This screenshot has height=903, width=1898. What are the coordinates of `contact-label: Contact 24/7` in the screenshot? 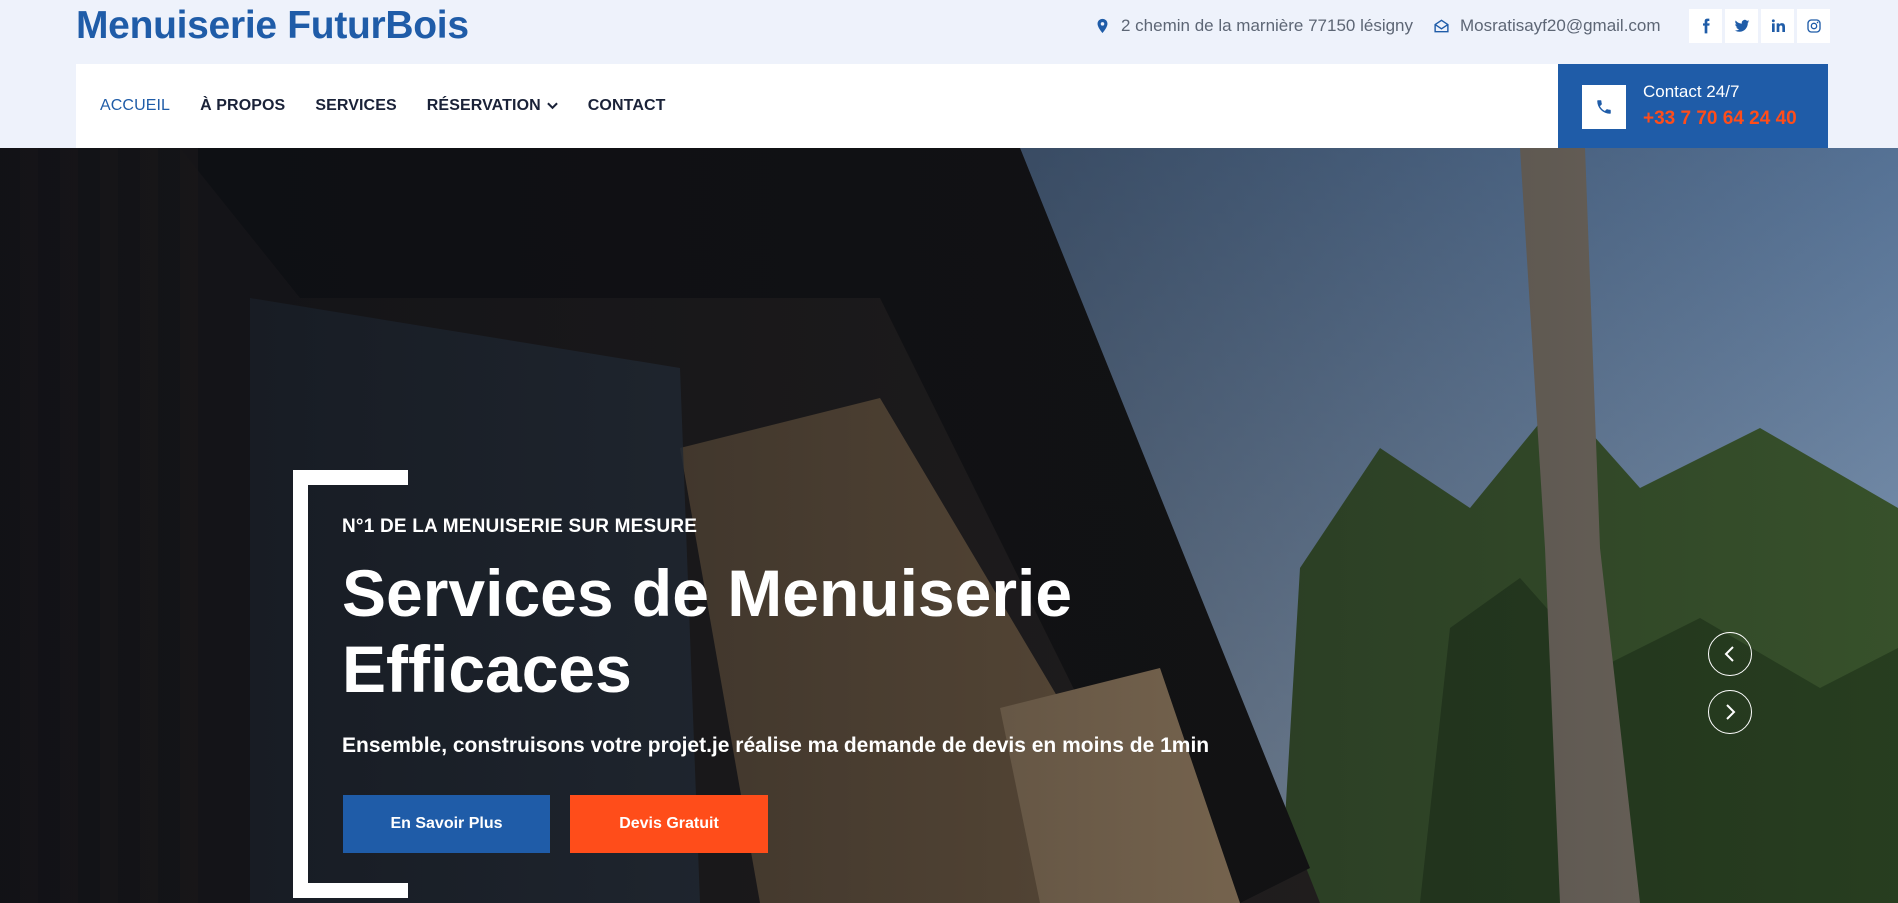 It's located at (1691, 91).